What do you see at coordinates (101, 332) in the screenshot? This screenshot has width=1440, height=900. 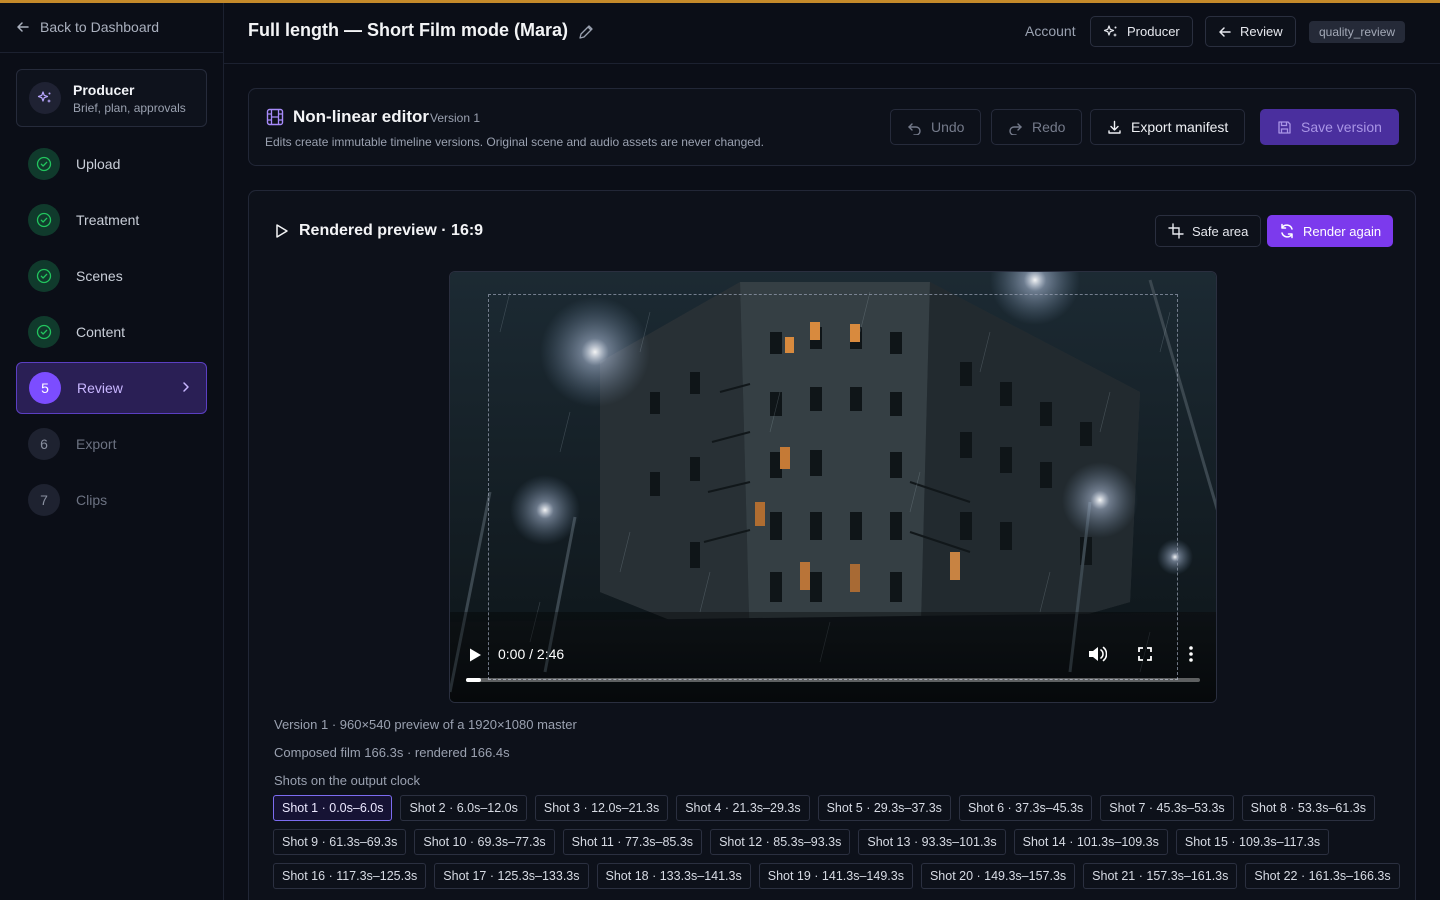 I see `step-label: Content` at bounding box center [101, 332].